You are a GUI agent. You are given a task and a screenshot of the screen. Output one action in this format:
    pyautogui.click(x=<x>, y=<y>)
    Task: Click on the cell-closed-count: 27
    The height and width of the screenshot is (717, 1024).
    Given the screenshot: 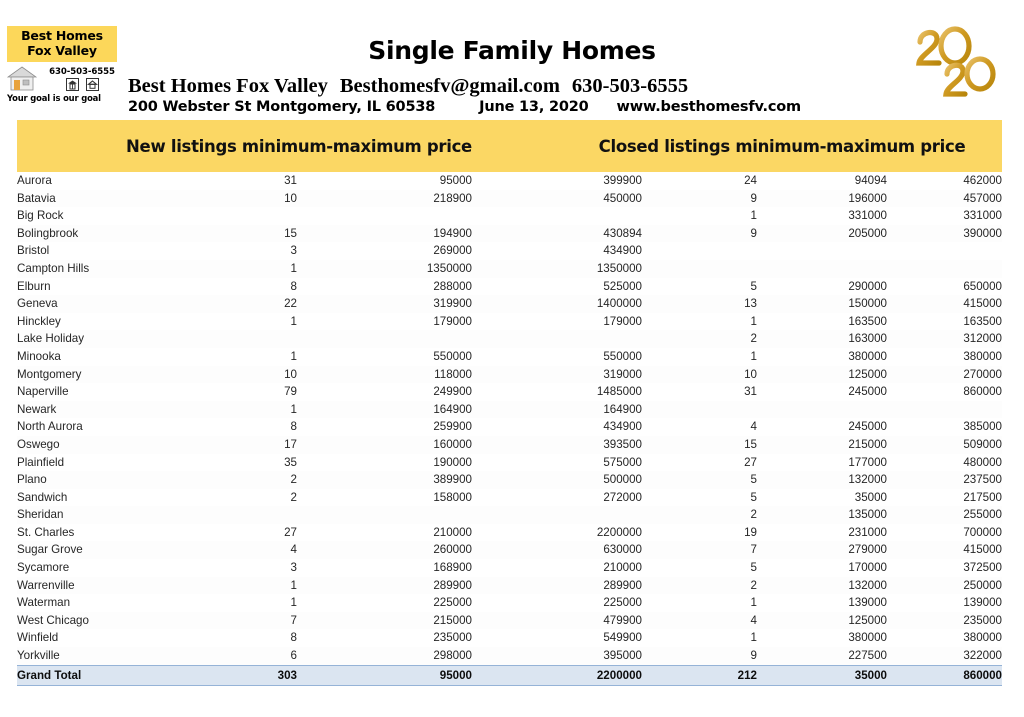 What is the action you would take?
    pyautogui.click(x=750, y=462)
    